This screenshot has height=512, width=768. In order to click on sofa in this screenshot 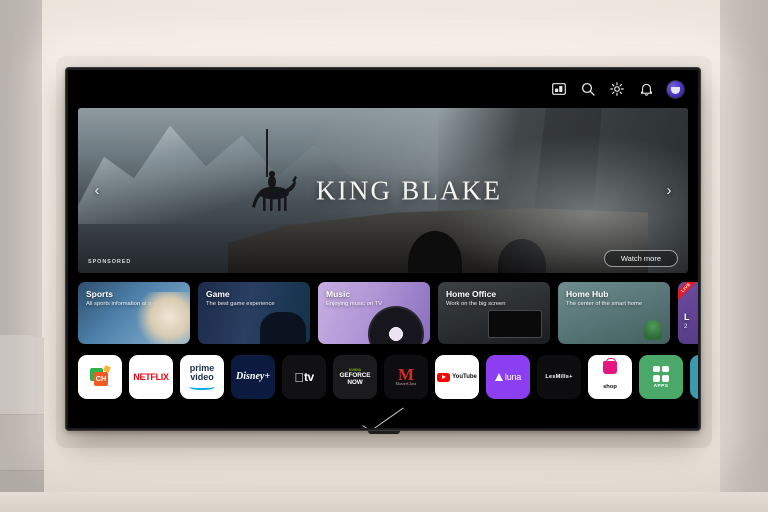, I will do `click(22, 423)`.